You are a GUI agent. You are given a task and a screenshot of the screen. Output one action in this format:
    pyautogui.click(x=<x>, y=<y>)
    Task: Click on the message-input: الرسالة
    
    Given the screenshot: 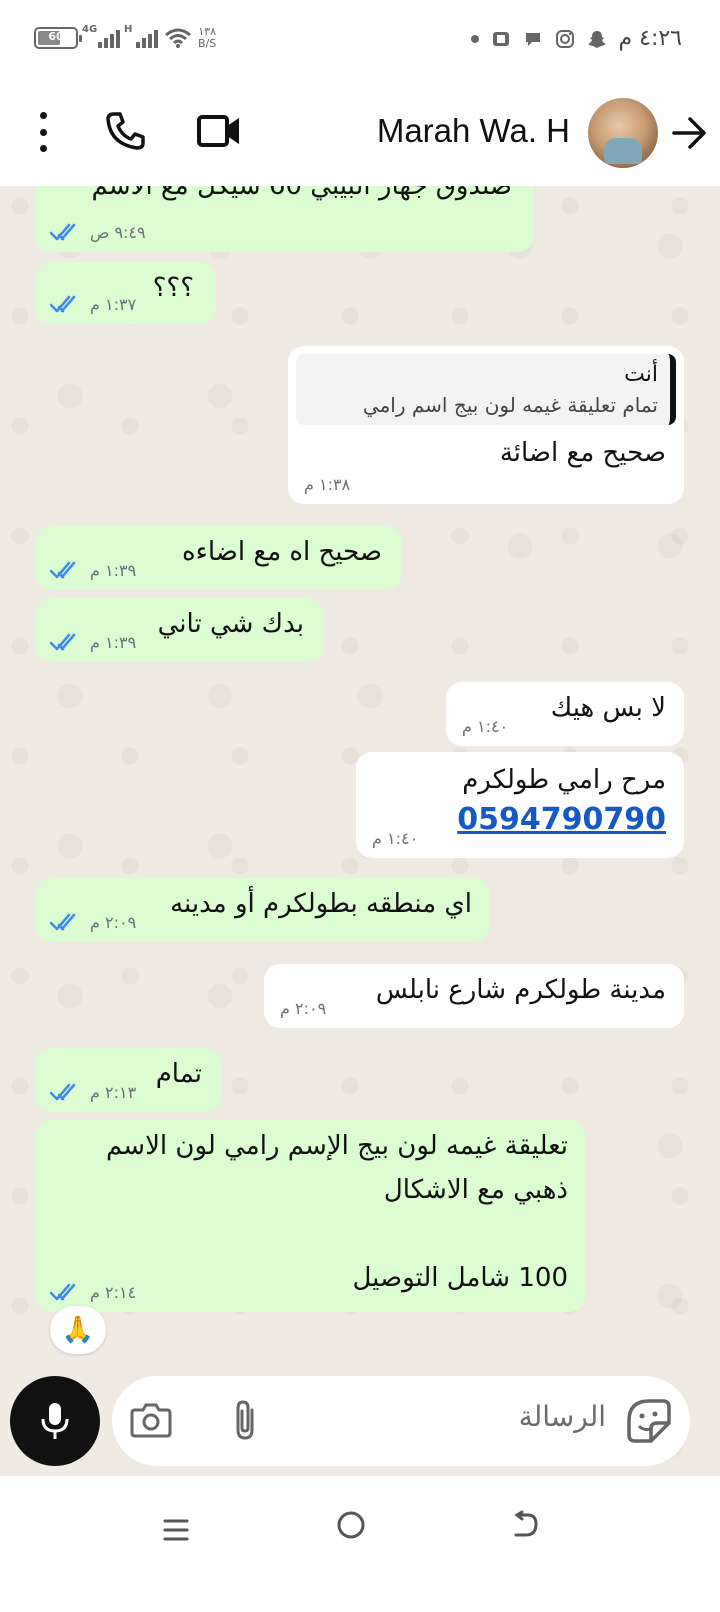 What is the action you would take?
    pyautogui.click(x=562, y=1416)
    